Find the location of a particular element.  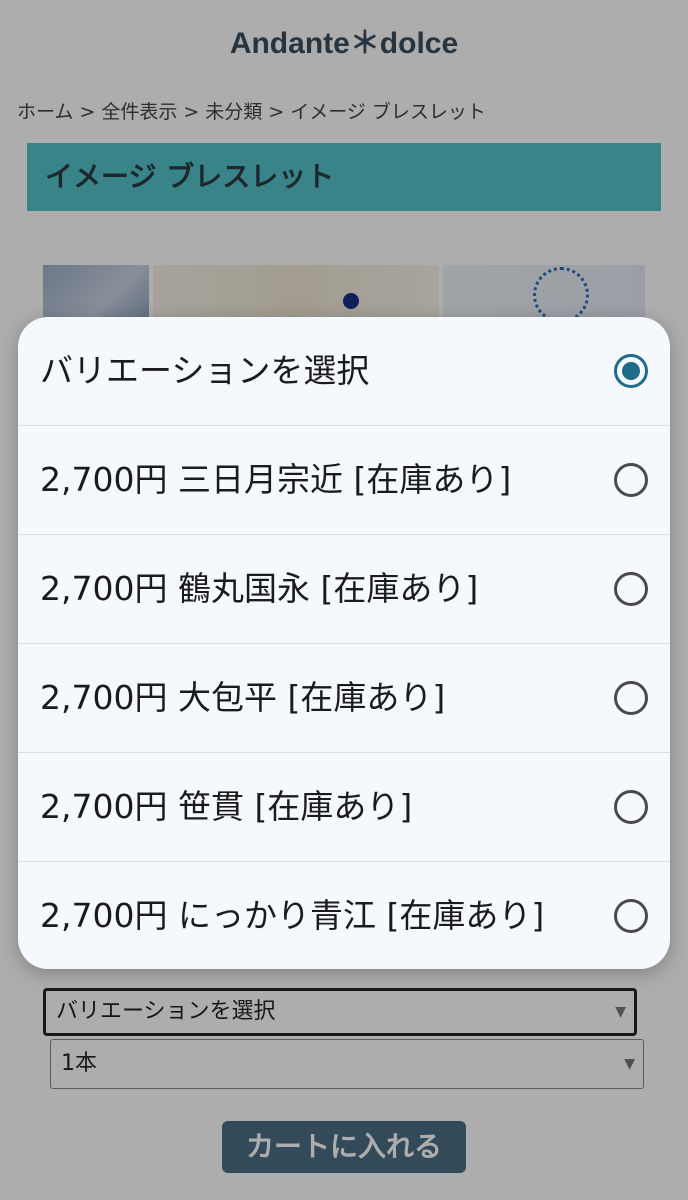

variation-option: バリエーションを選択 is located at coordinates (344, 371).